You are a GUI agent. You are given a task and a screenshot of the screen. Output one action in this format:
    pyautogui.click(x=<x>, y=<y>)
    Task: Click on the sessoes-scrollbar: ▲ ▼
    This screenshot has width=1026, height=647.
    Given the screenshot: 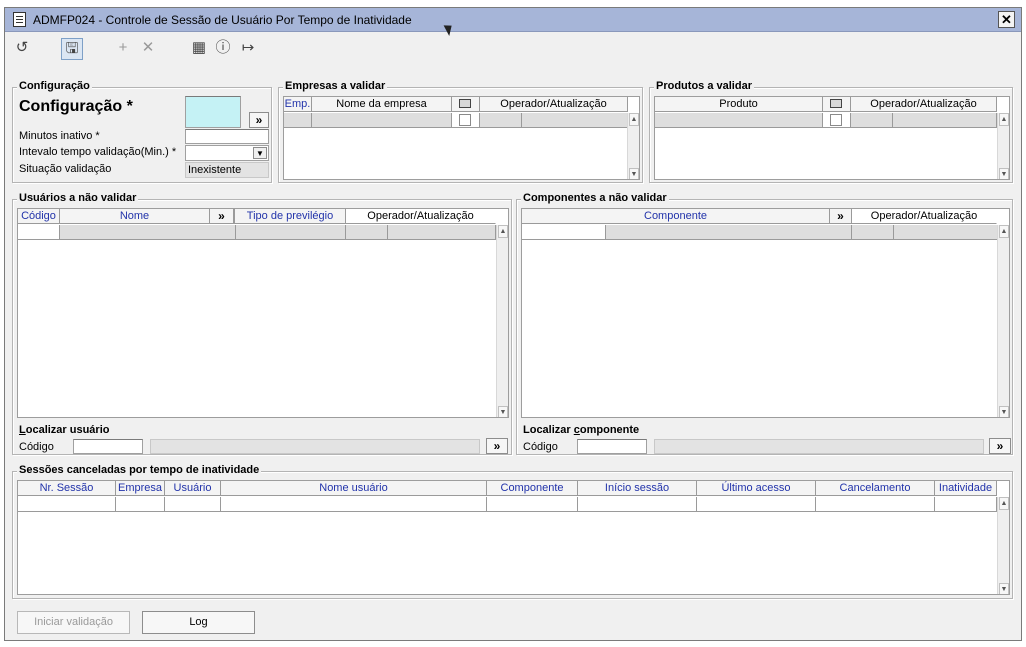 What is the action you would take?
    pyautogui.click(x=1003, y=545)
    